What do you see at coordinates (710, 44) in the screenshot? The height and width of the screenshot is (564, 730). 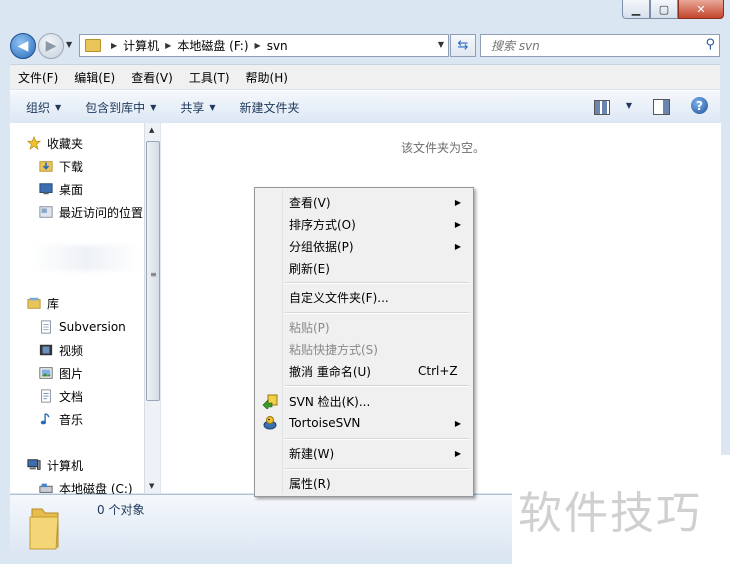 I see `search-icon: ⚲` at bounding box center [710, 44].